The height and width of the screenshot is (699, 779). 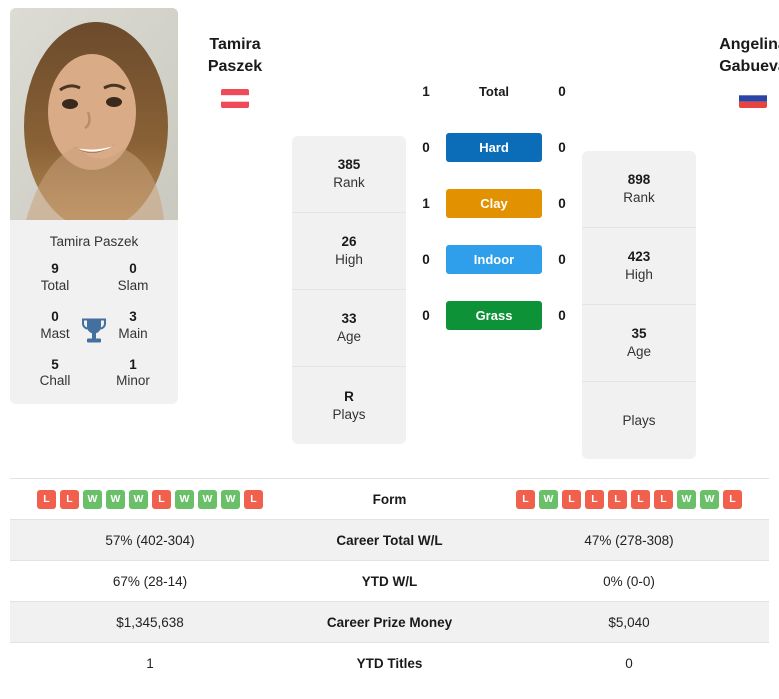 I want to click on left-titles-main-label: Main, so click(x=133, y=333).